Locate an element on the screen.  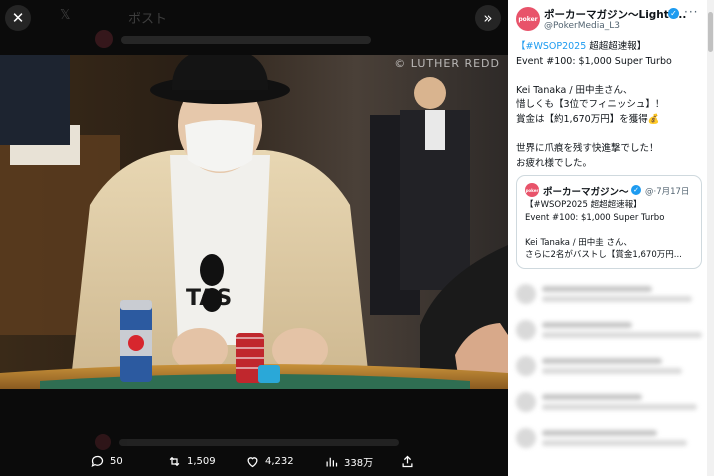
author-handle: @PokerMedia_L3 is located at coordinates (582, 26).